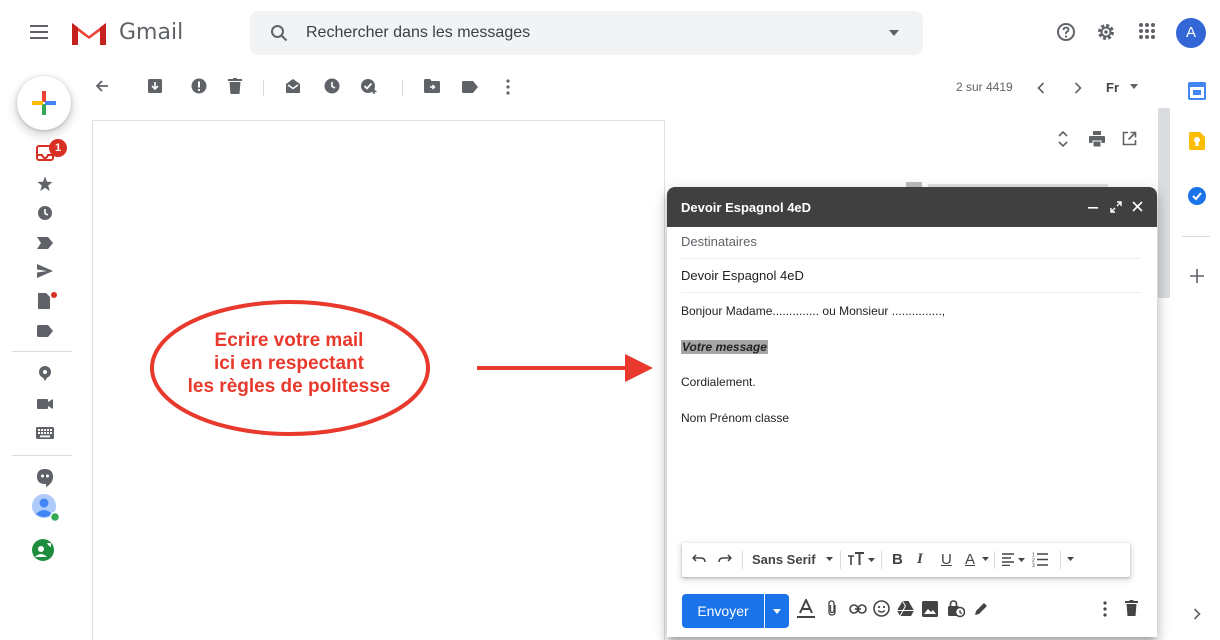  Describe the element at coordinates (906, 560) in the screenshot. I see `formatting-toolbar: Sans Serif B I U A 123` at that location.